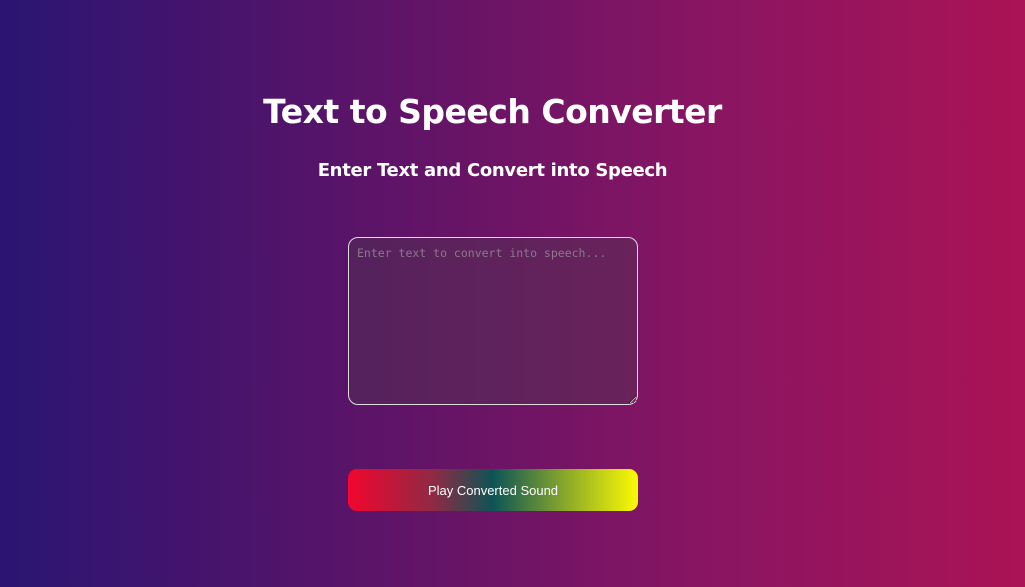 The height and width of the screenshot is (587, 1025). I want to click on text-input, so click(493, 321).